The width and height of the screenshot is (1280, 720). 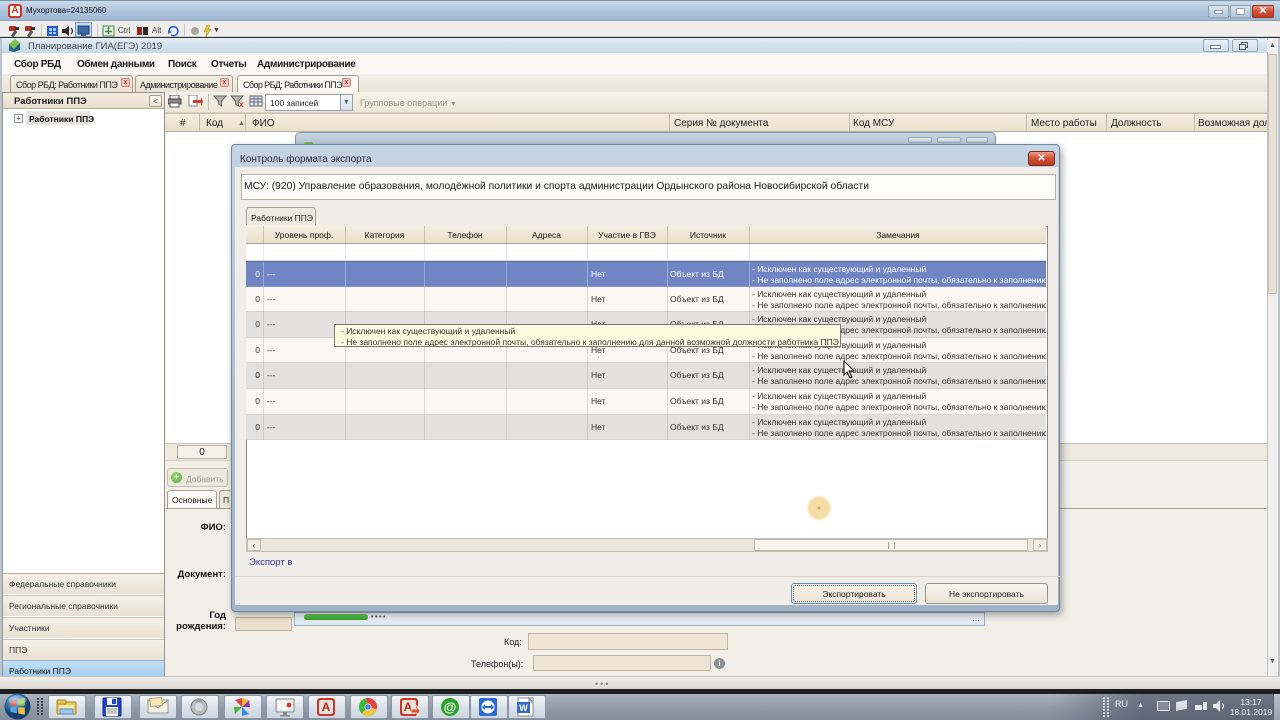 I want to click on svg-text: x, so click(x=241, y=104).